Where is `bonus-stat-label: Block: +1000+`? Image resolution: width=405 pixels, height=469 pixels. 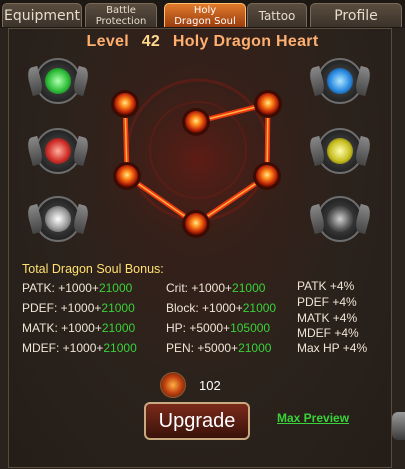
bonus-stat-label: Block: +1000+ is located at coordinates (204, 308).